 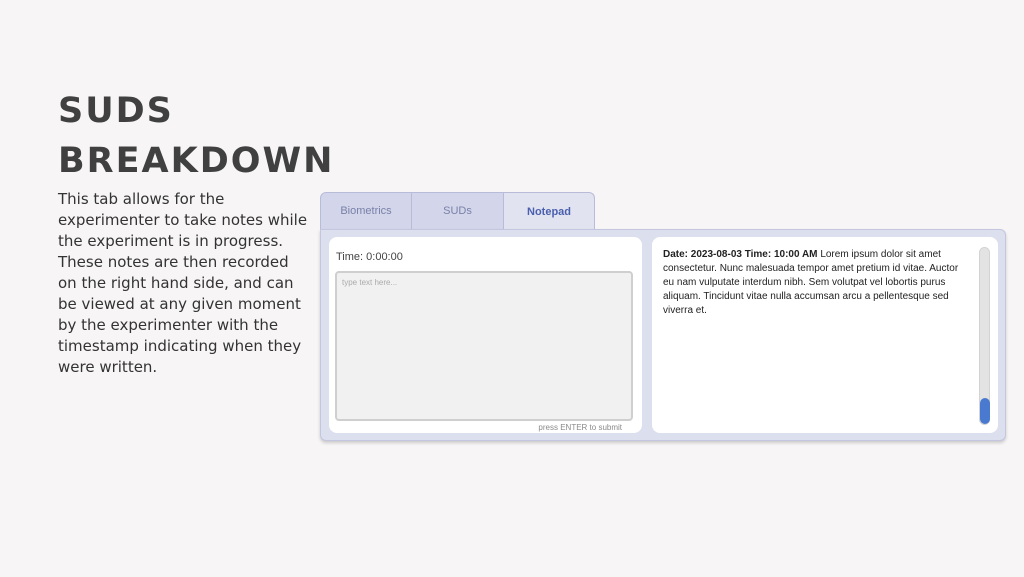 I want to click on slide-title-line-2: BREAKDOWN, so click(x=196, y=161).